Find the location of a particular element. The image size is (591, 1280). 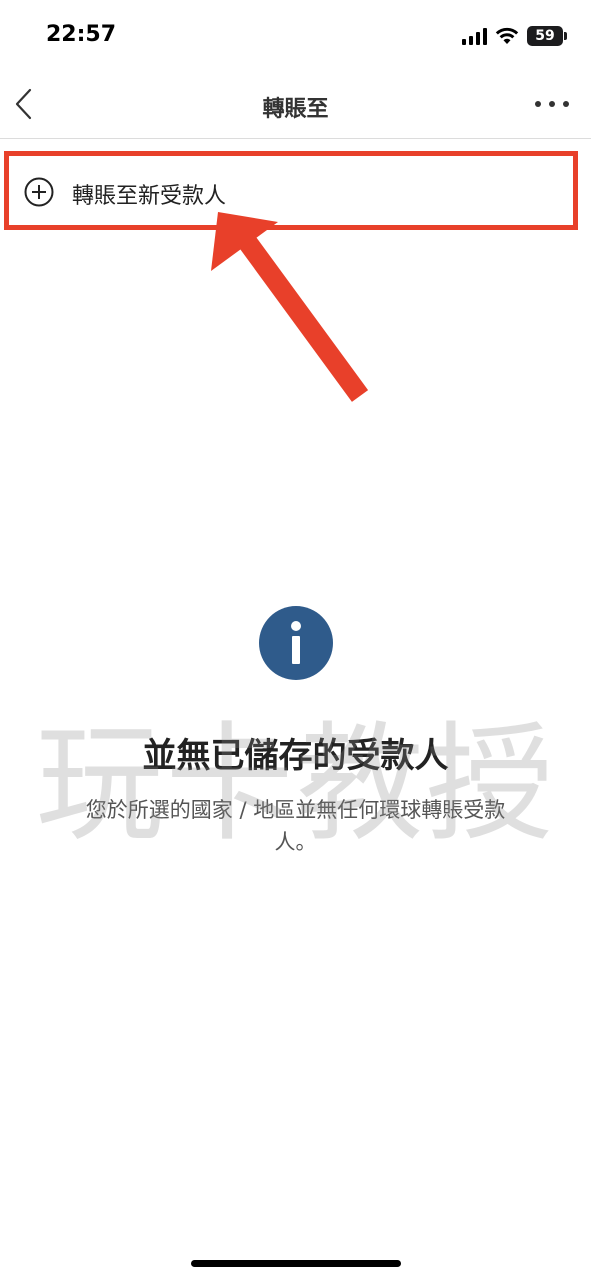

highlight-box is located at coordinates (291, 190).